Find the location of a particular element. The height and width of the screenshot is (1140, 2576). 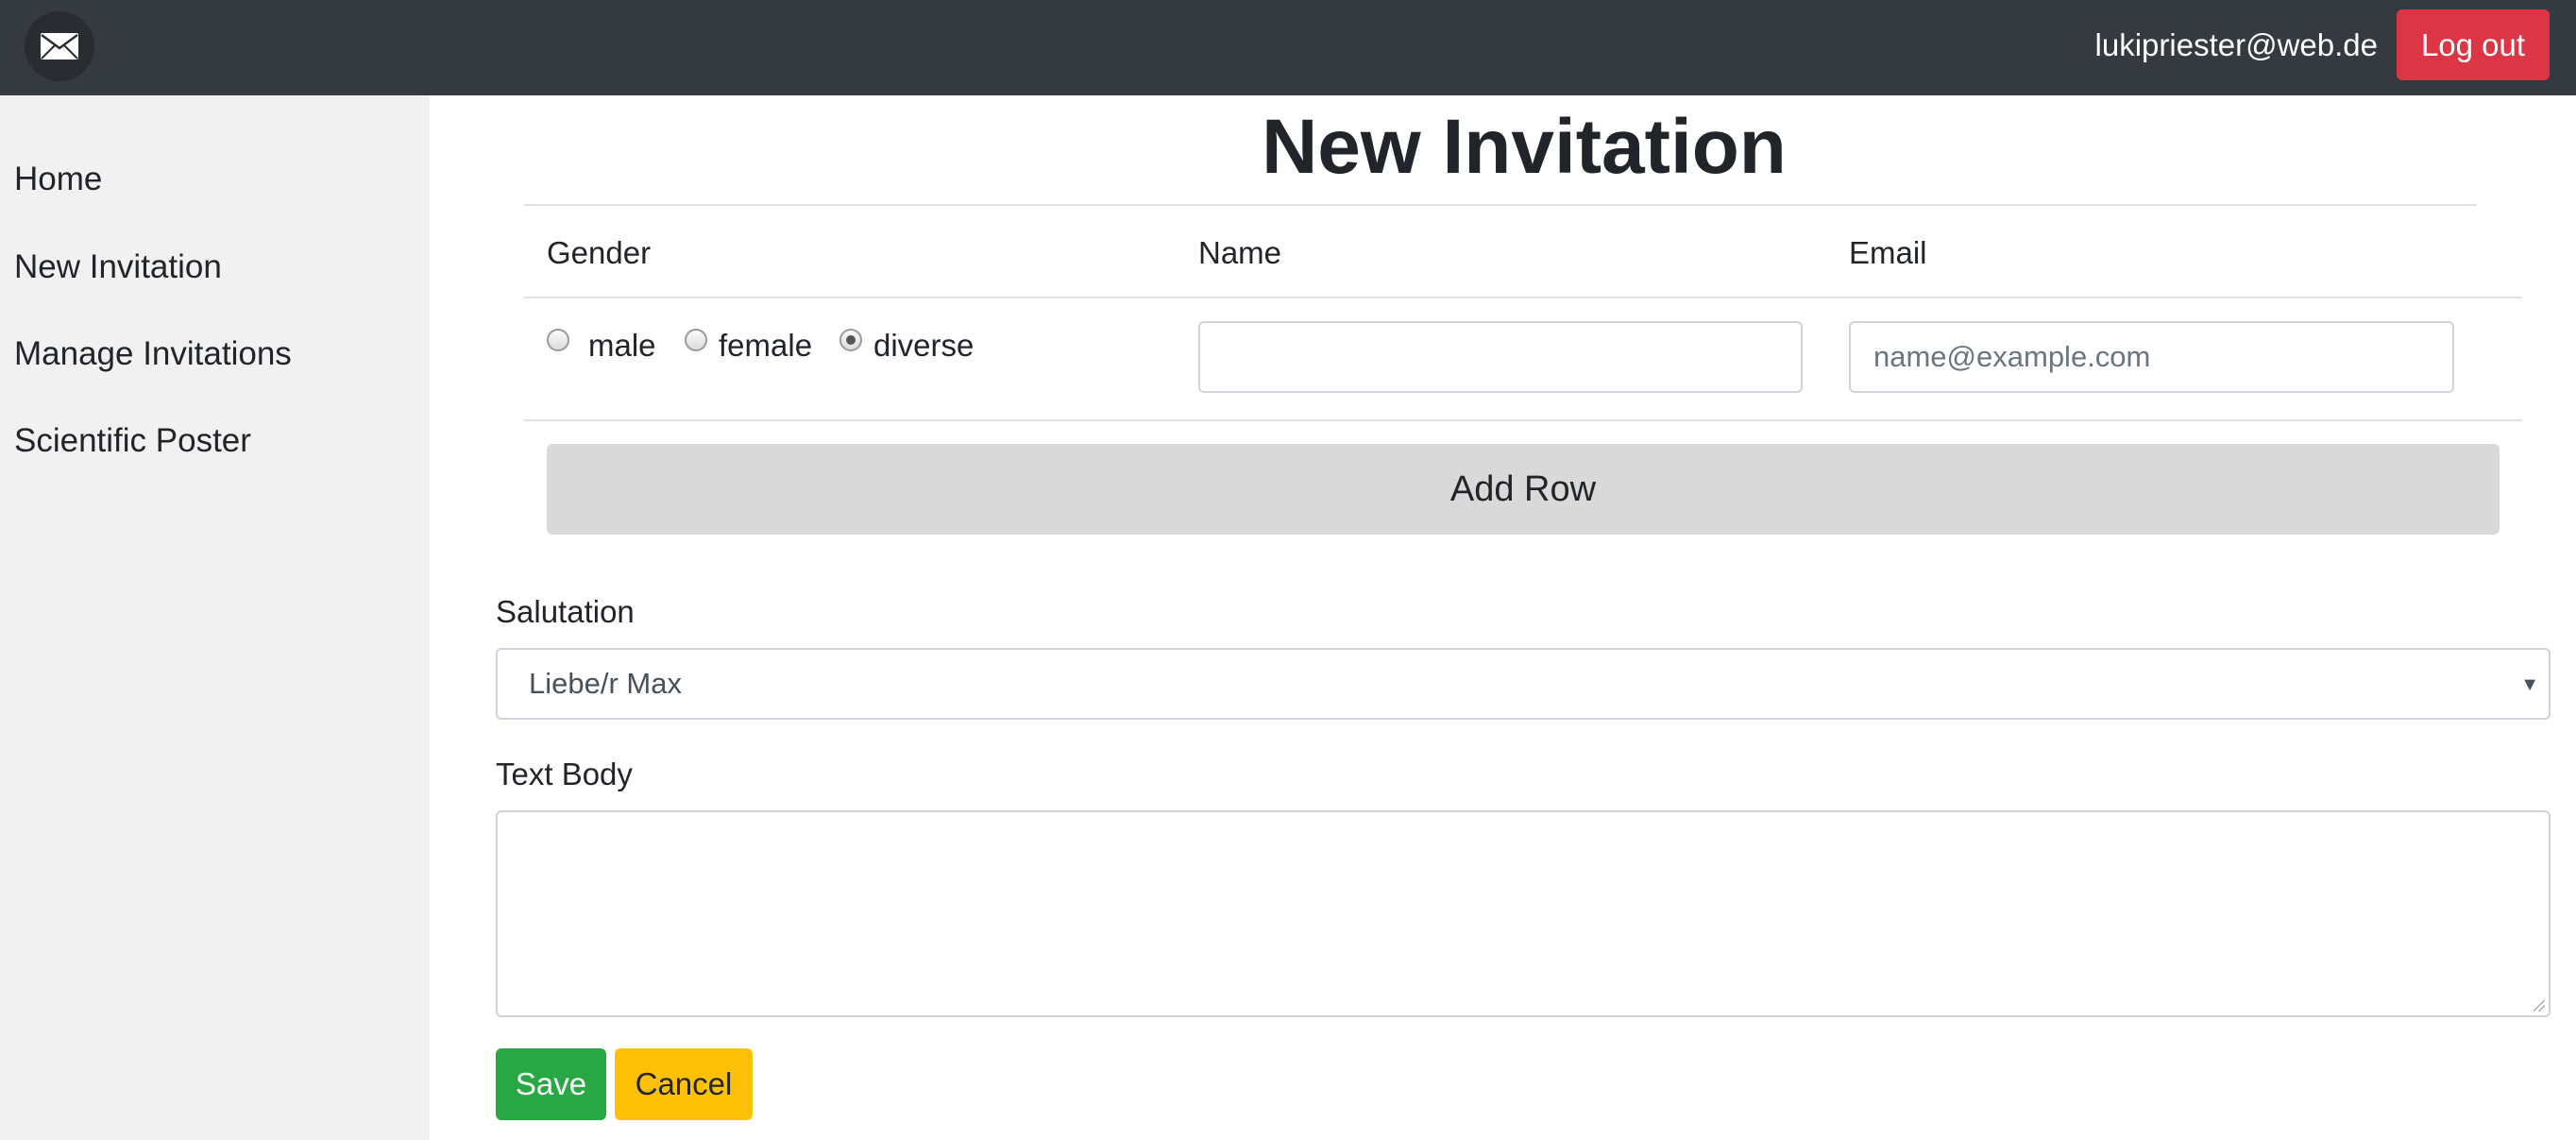

table-row-divider is located at coordinates (1523, 420).